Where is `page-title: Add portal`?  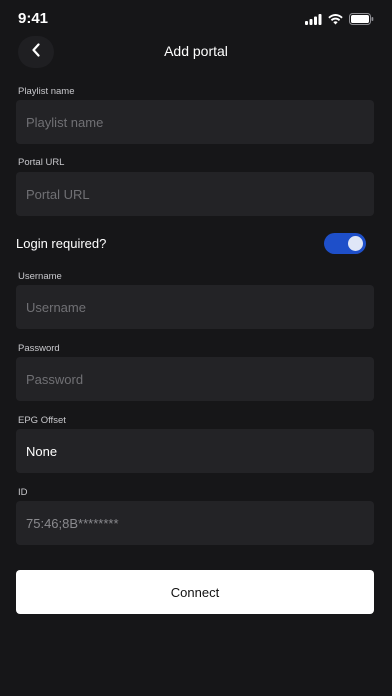 page-title: Add portal is located at coordinates (196, 51).